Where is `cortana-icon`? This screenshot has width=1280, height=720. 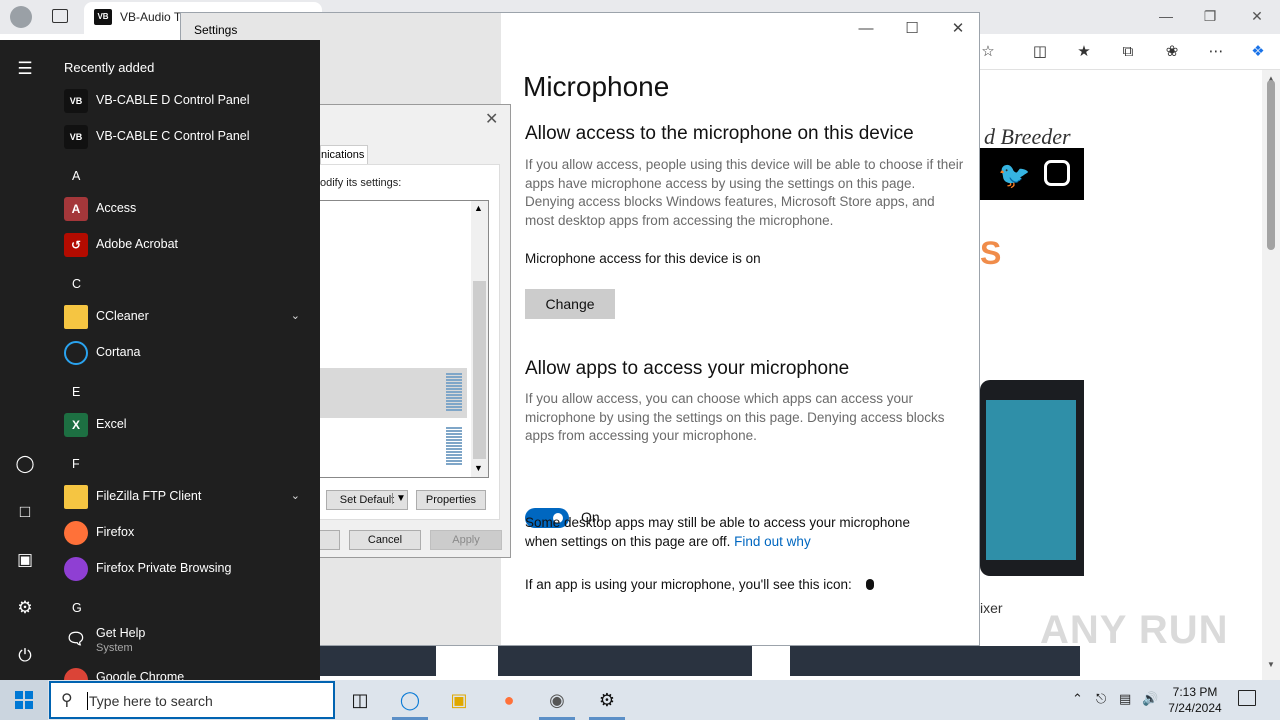 cortana-icon is located at coordinates (76, 353).